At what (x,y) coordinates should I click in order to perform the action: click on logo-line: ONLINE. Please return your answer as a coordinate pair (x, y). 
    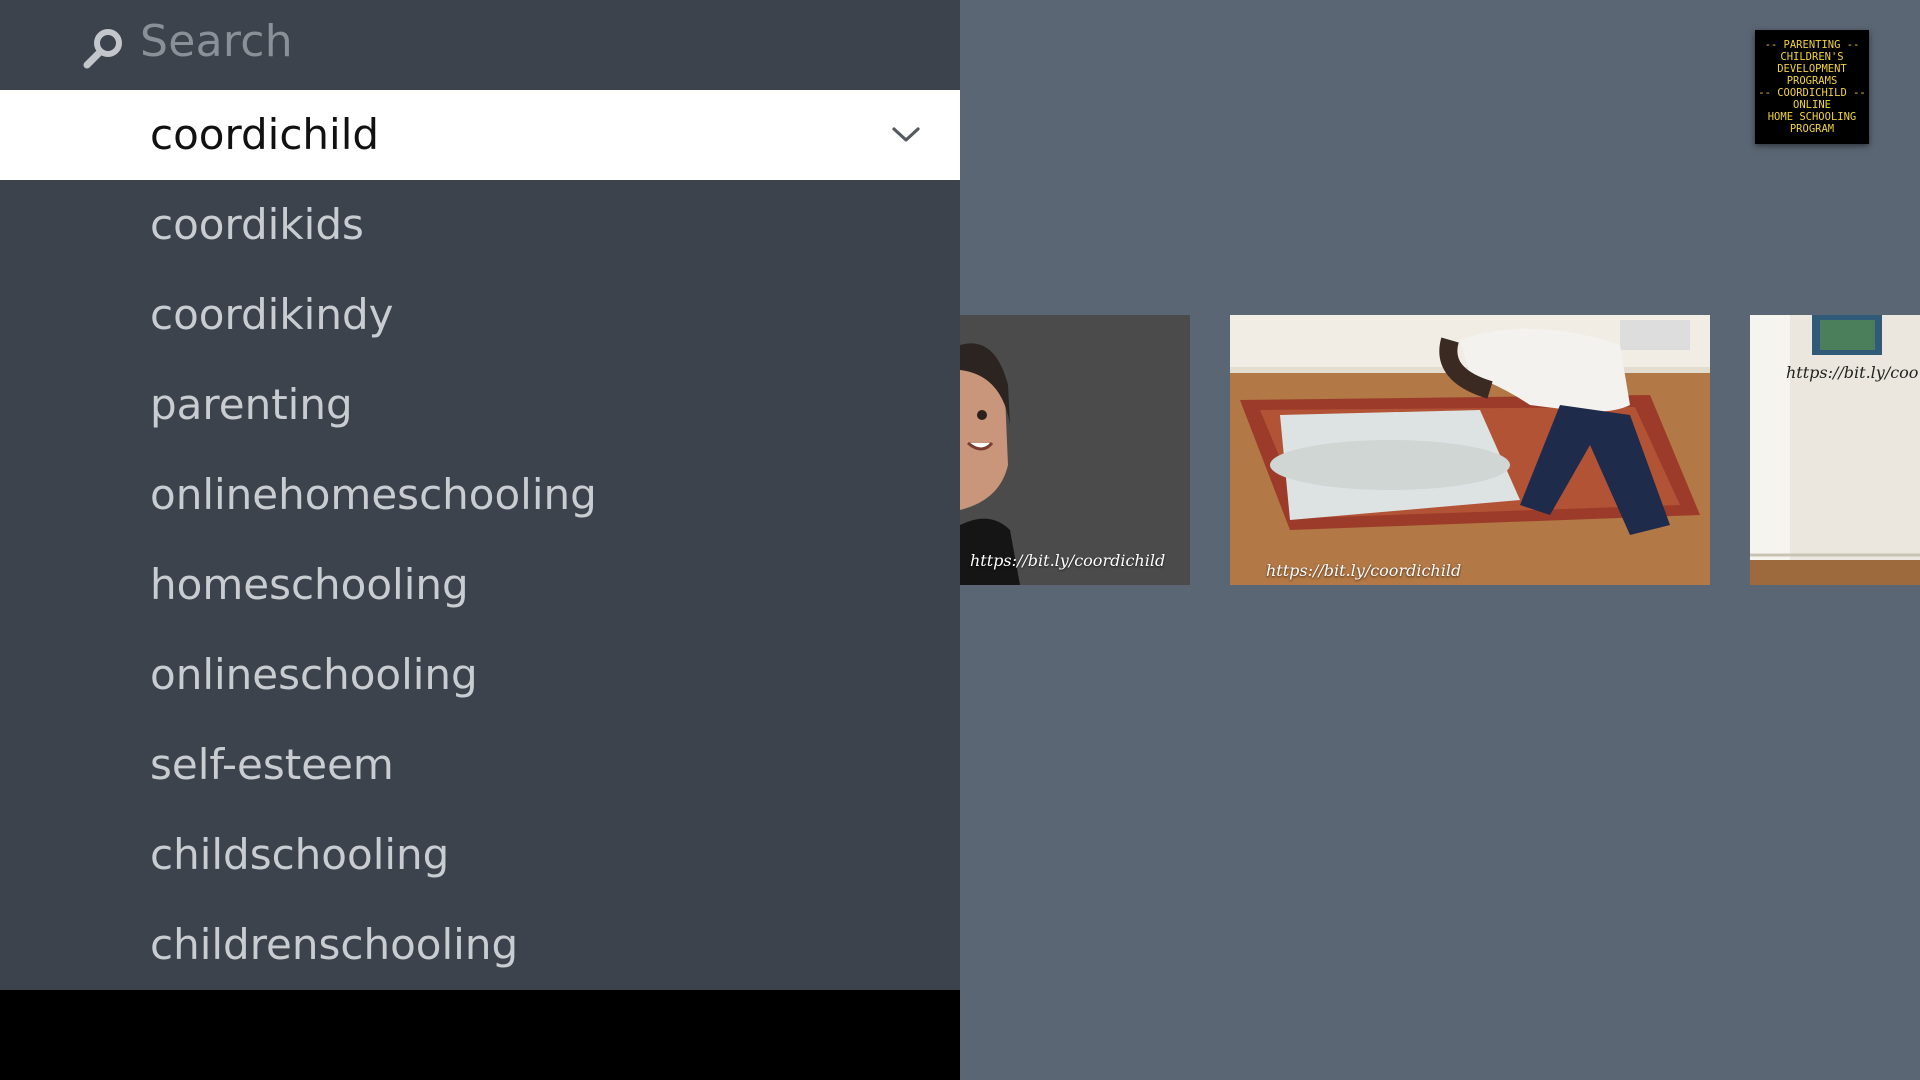
    Looking at the image, I should click on (1812, 105).